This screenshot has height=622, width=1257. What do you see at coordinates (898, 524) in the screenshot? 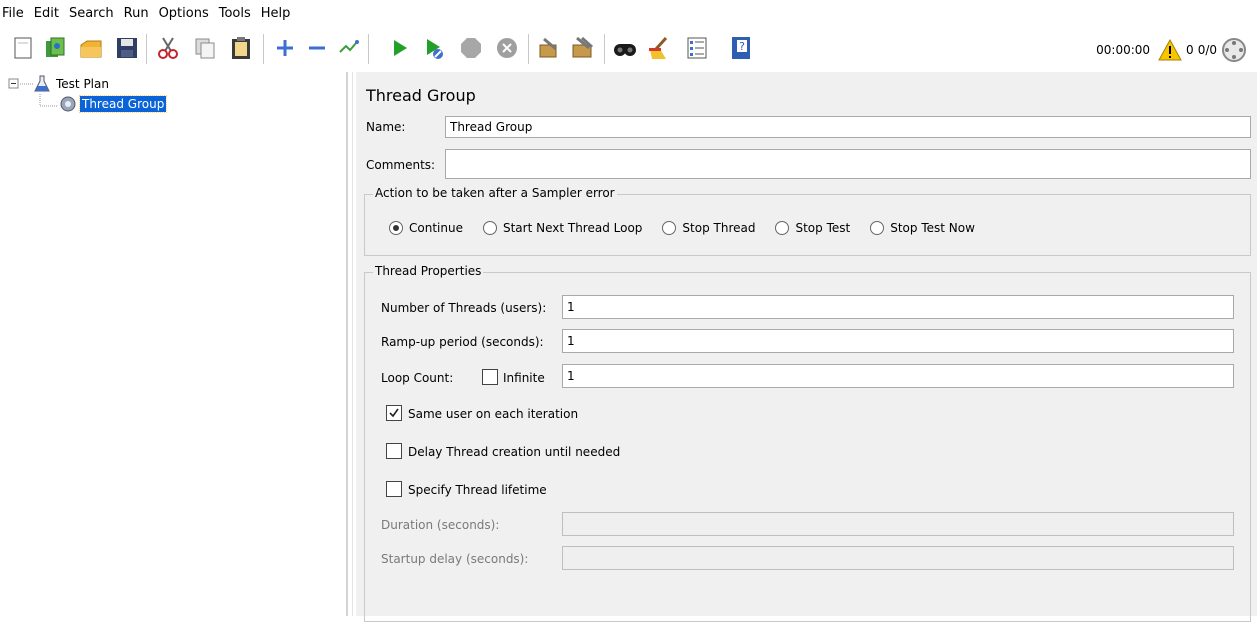
I see `duration-input` at bounding box center [898, 524].